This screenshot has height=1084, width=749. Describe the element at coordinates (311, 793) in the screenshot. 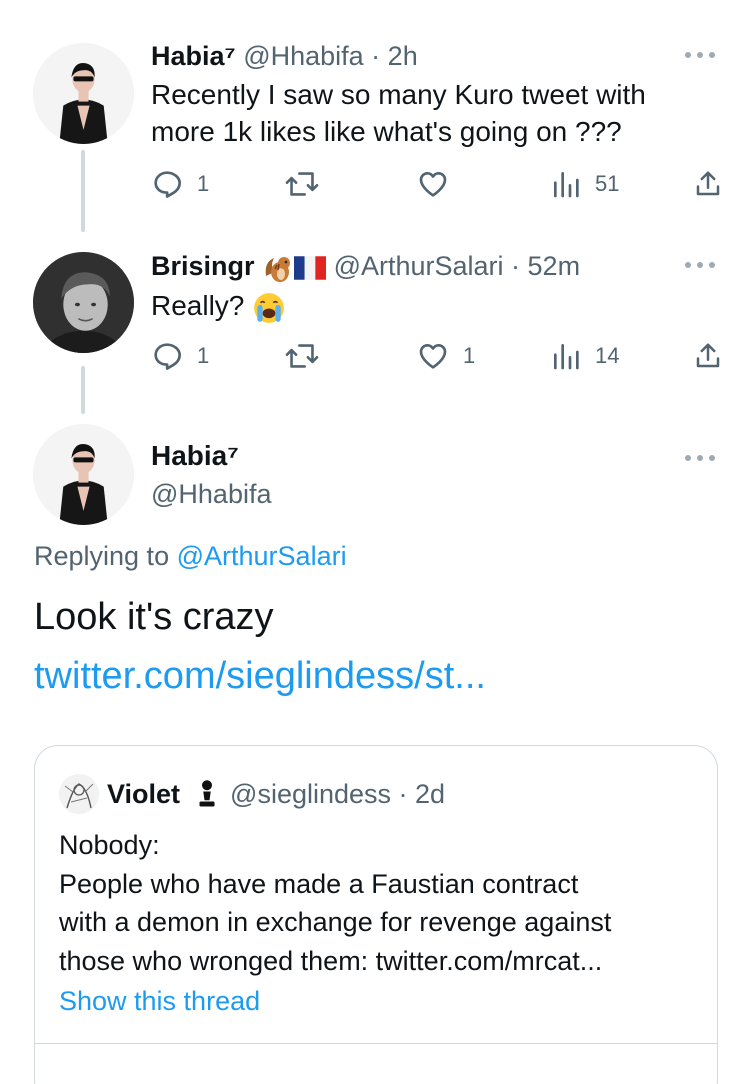

I see `handle: @sieglindess` at that location.